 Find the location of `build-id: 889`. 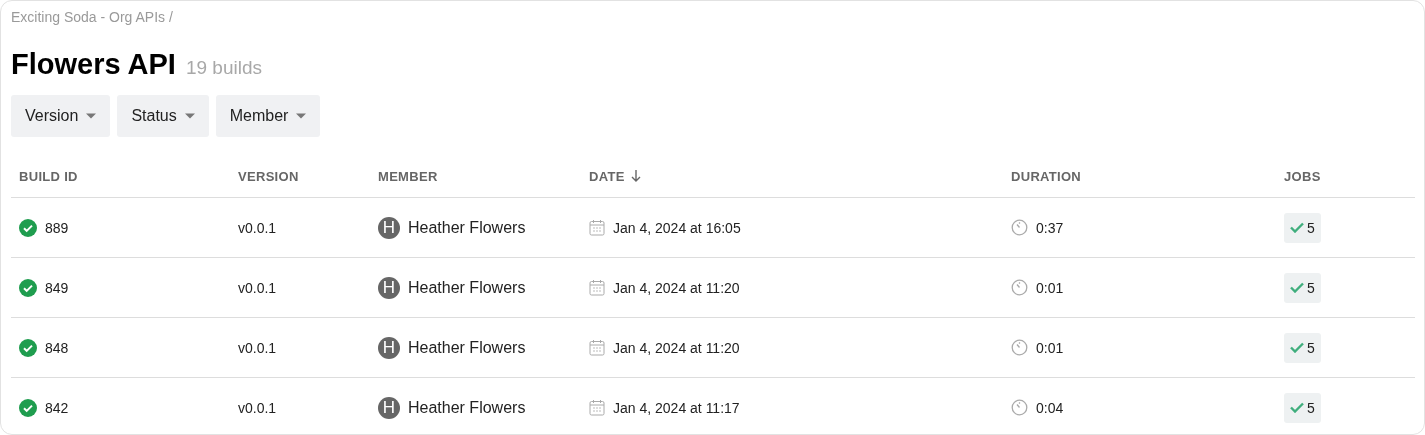

build-id: 889 is located at coordinates (57, 227).